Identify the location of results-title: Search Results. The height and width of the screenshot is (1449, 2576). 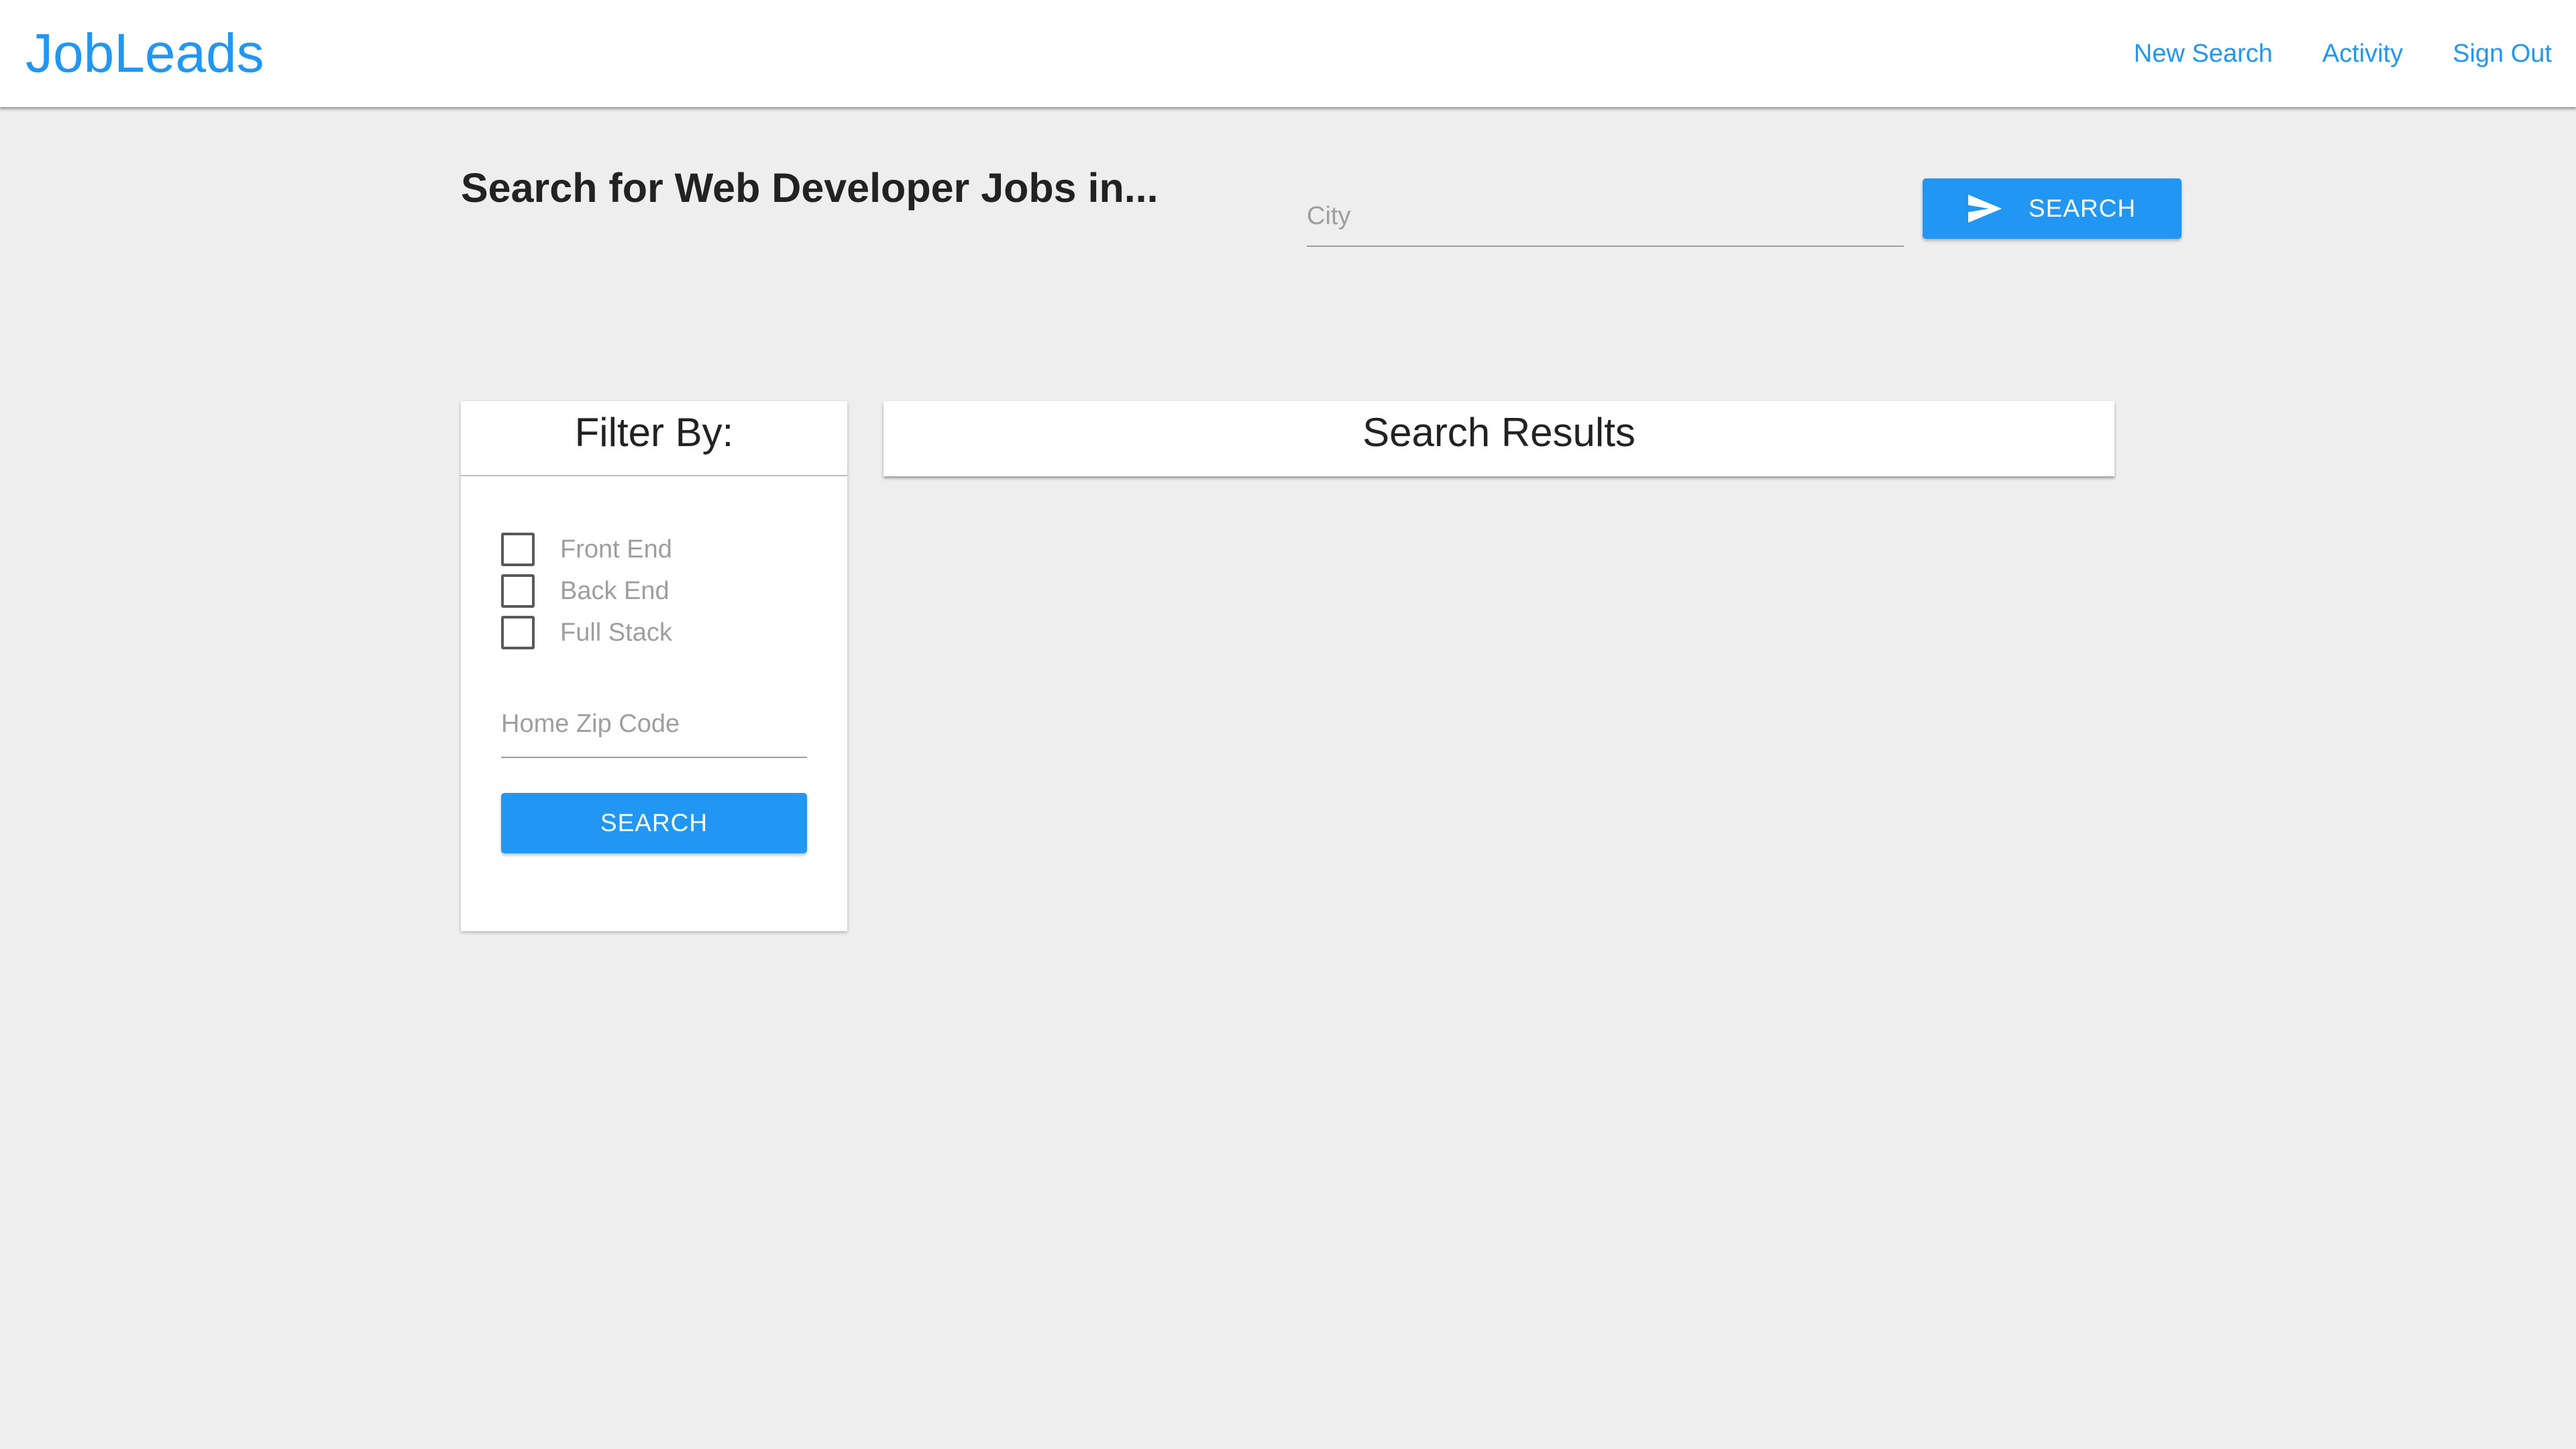
(1498, 432).